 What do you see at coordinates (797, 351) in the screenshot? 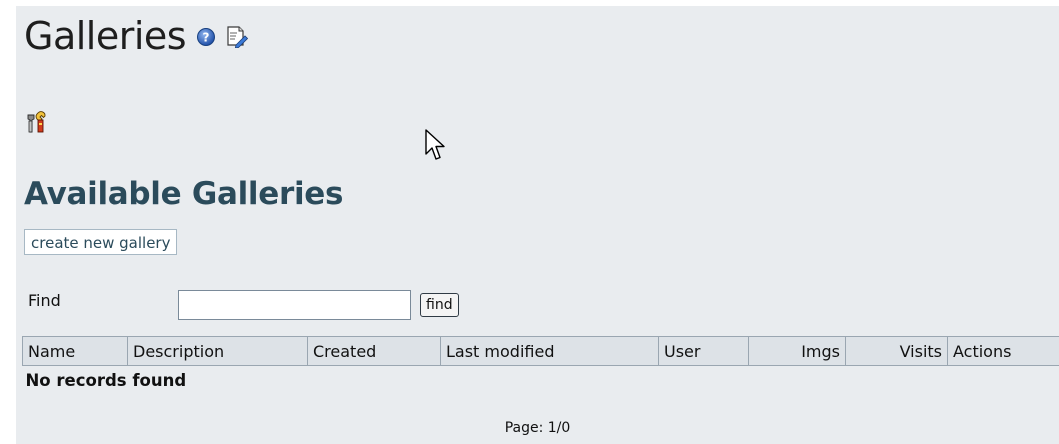
I see `column-header-imgs: Imgs` at bounding box center [797, 351].